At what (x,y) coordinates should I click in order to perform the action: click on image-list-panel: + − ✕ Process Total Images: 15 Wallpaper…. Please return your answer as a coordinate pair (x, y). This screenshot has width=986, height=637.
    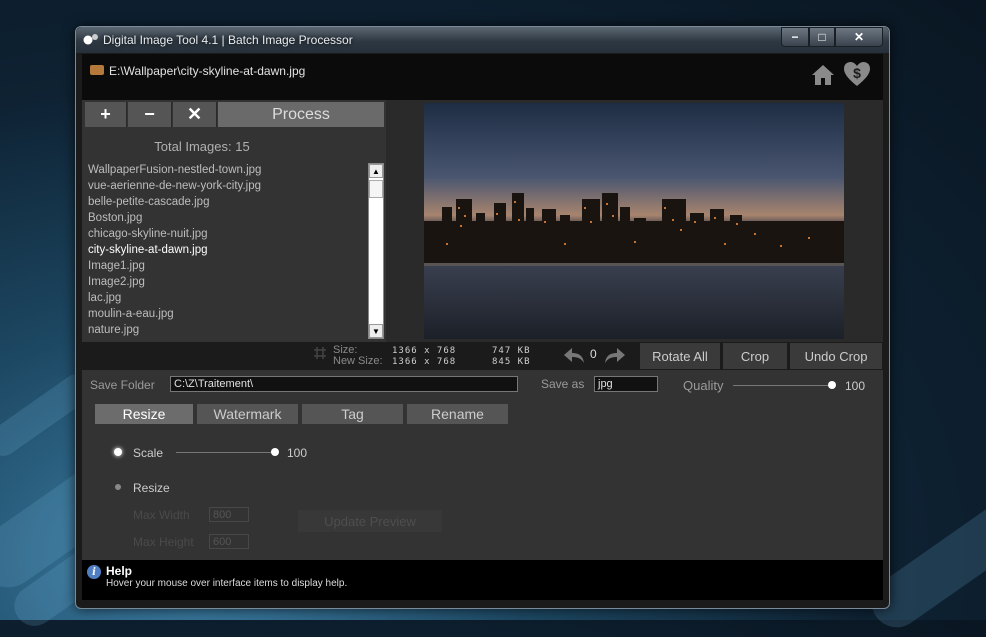
    Looking at the image, I should click on (234, 235).